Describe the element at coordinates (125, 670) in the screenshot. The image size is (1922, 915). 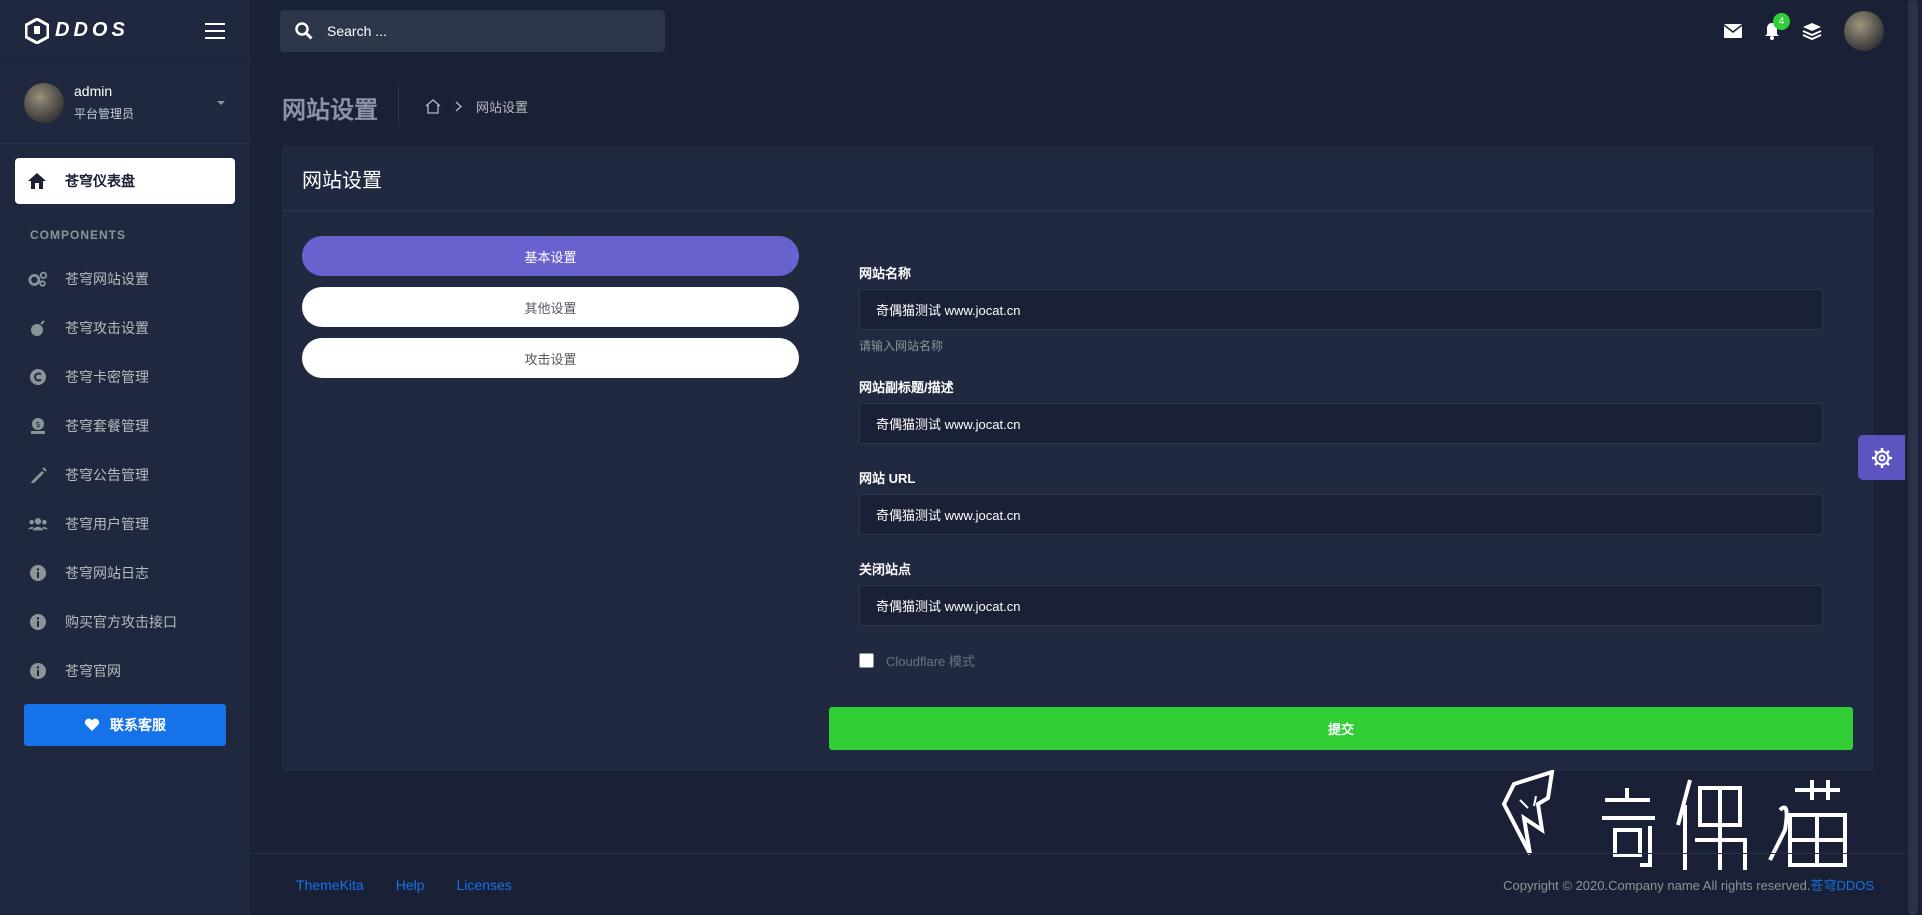
I see `sidebar-item-official-site: 苍穹官网` at that location.